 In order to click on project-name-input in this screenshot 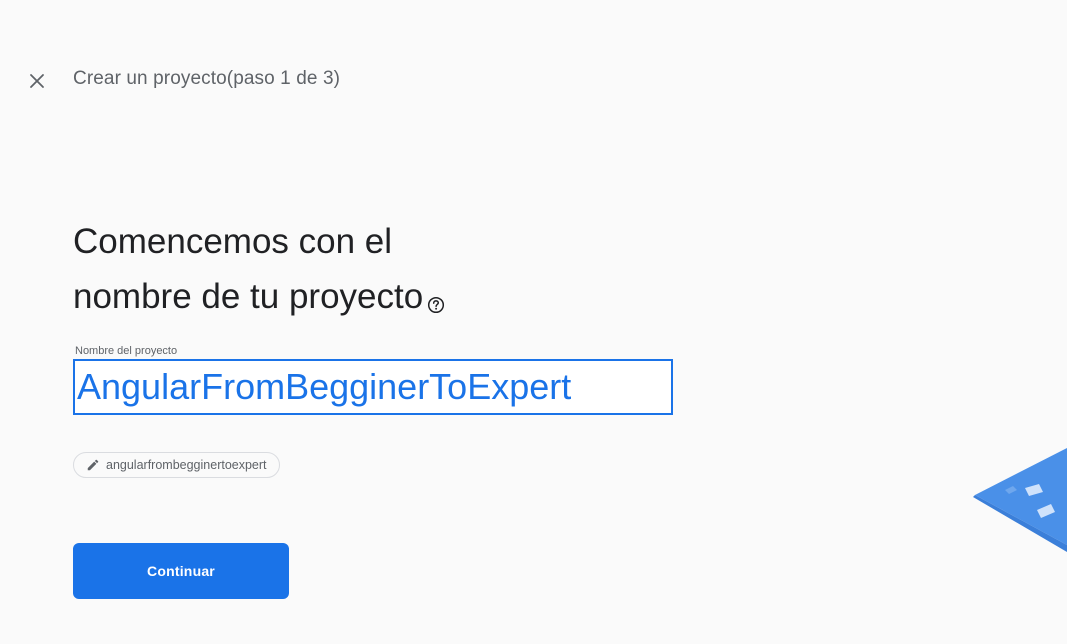, I will do `click(373, 387)`.